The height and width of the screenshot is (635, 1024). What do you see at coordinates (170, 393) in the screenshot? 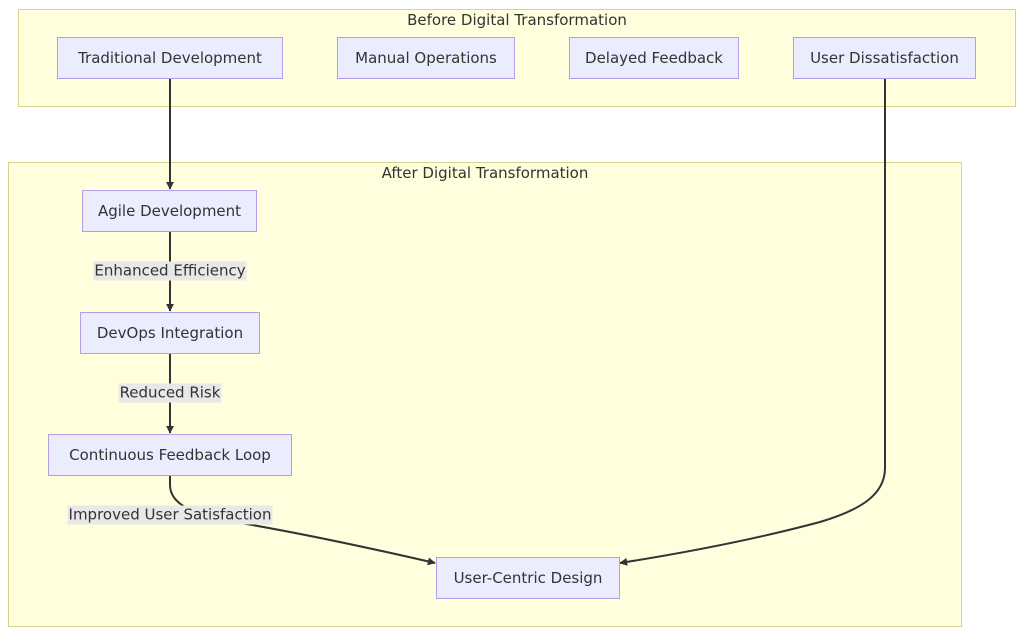
I see `edge-label-reduced-risk: Reduced Risk` at bounding box center [170, 393].